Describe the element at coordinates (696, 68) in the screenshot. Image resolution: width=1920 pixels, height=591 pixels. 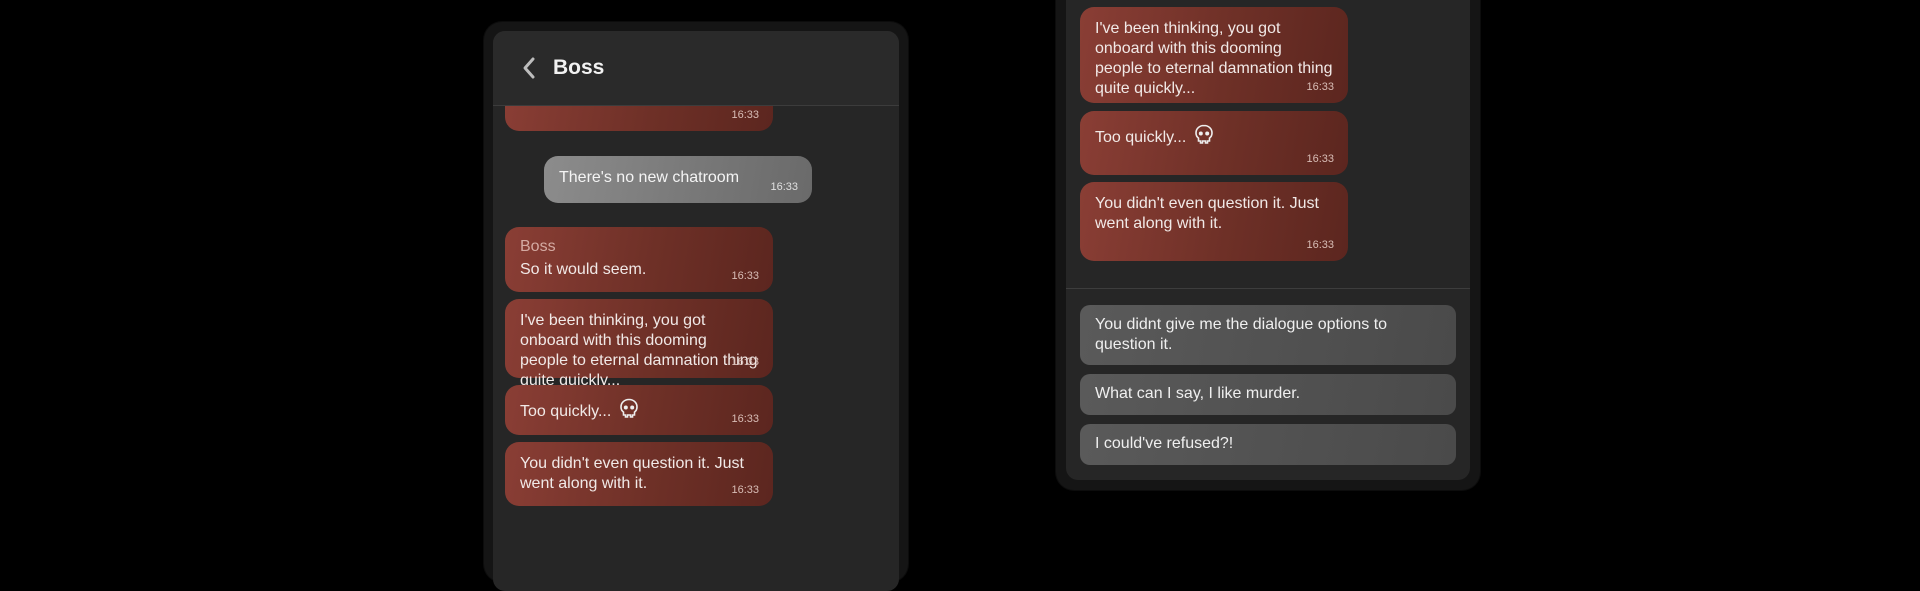
I see `chat-header: Boss` at that location.